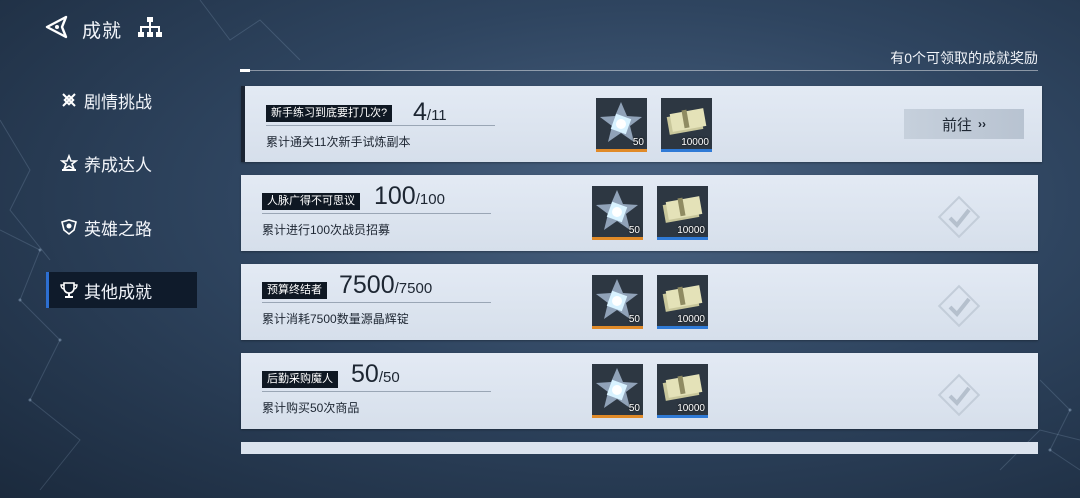 This screenshot has height=498, width=1080. Describe the element at coordinates (338, 142) in the screenshot. I see `achievement-description: 累计通关11次新手试炼副本` at that location.